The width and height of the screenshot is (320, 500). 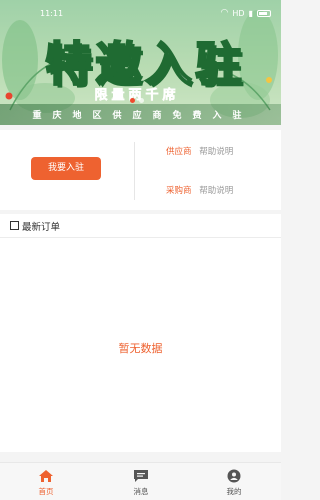 What do you see at coordinates (216, 152) in the screenshot?
I see `supplier-help-link: 帮助说明` at bounding box center [216, 152].